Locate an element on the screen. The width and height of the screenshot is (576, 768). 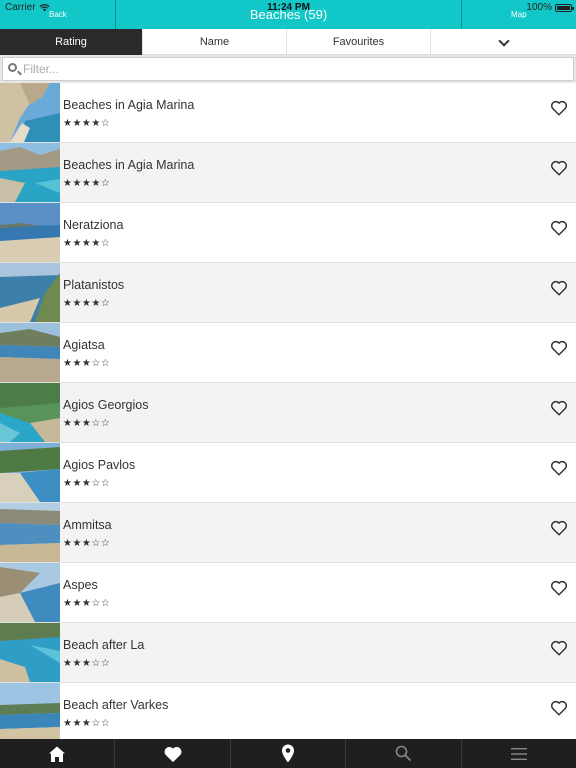
tabbar-map is located at coordinates (289, 753).